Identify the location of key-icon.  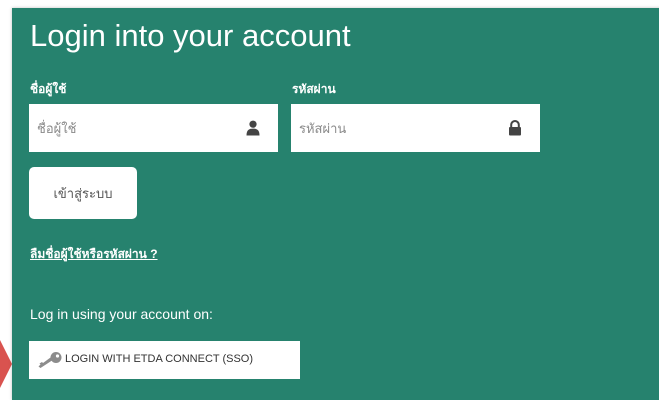
(50, 360).